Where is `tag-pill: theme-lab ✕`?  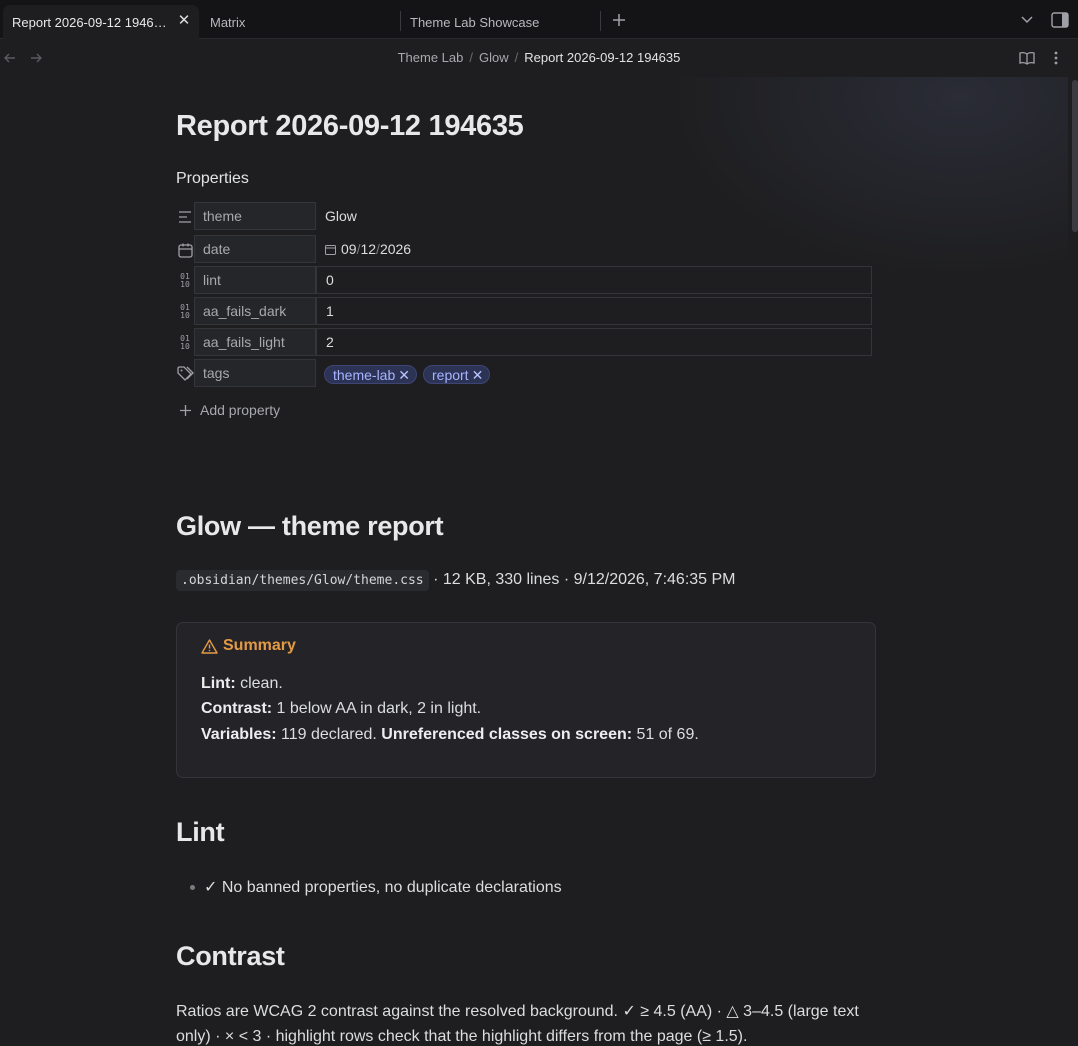
tag-pill: theme-lab ✕ is located at coordinates (370, 374).